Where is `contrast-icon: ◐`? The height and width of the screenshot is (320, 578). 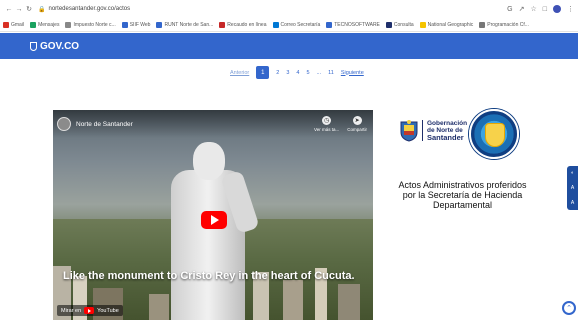
contrast-icon: ◐ is located at coordinates (572, 173).